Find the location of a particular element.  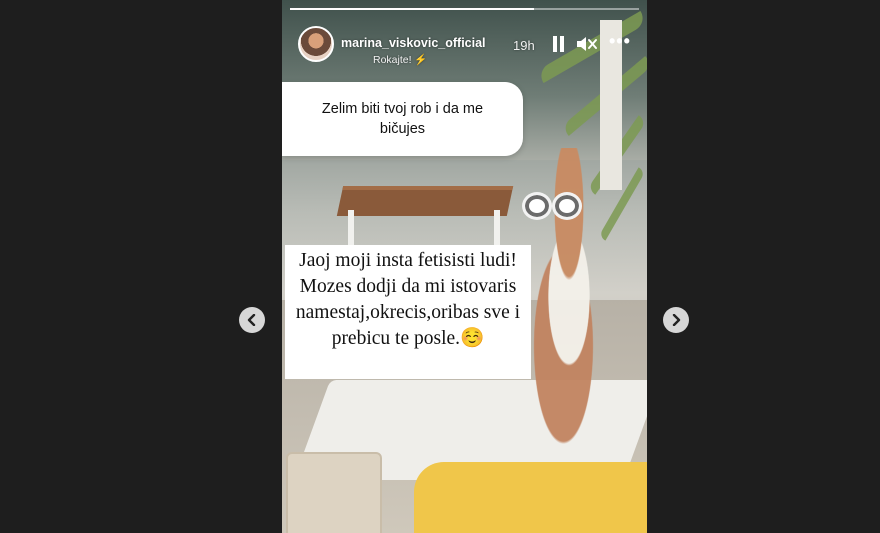

story-progress-bar is located at coordinates (464, 9).